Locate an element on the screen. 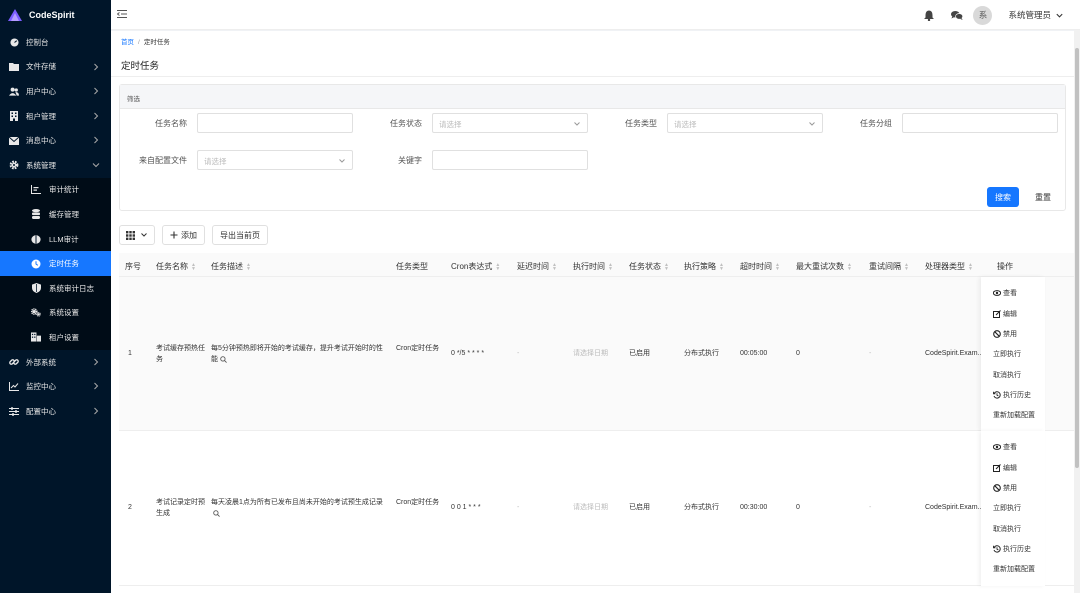  chat-icon is located at coordinates (957, 15).